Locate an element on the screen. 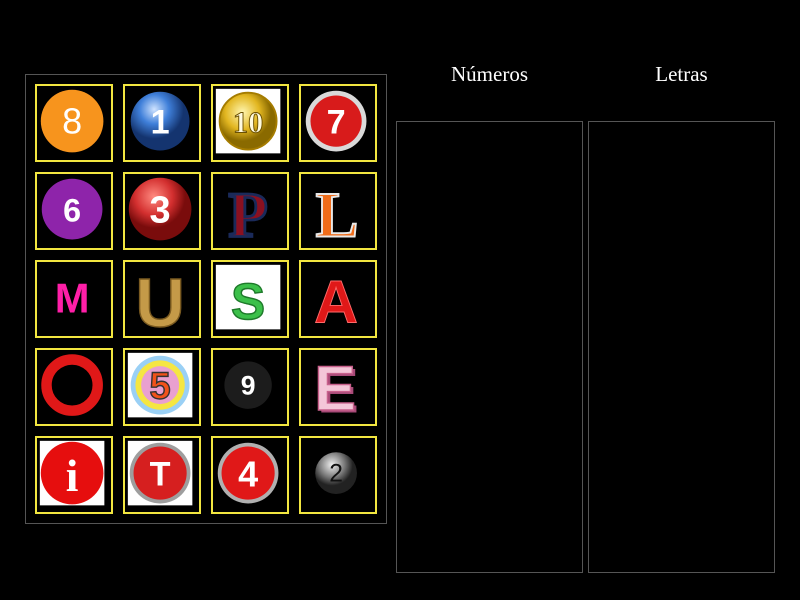  tile-label: 2 is located at coordinates (336, 474).